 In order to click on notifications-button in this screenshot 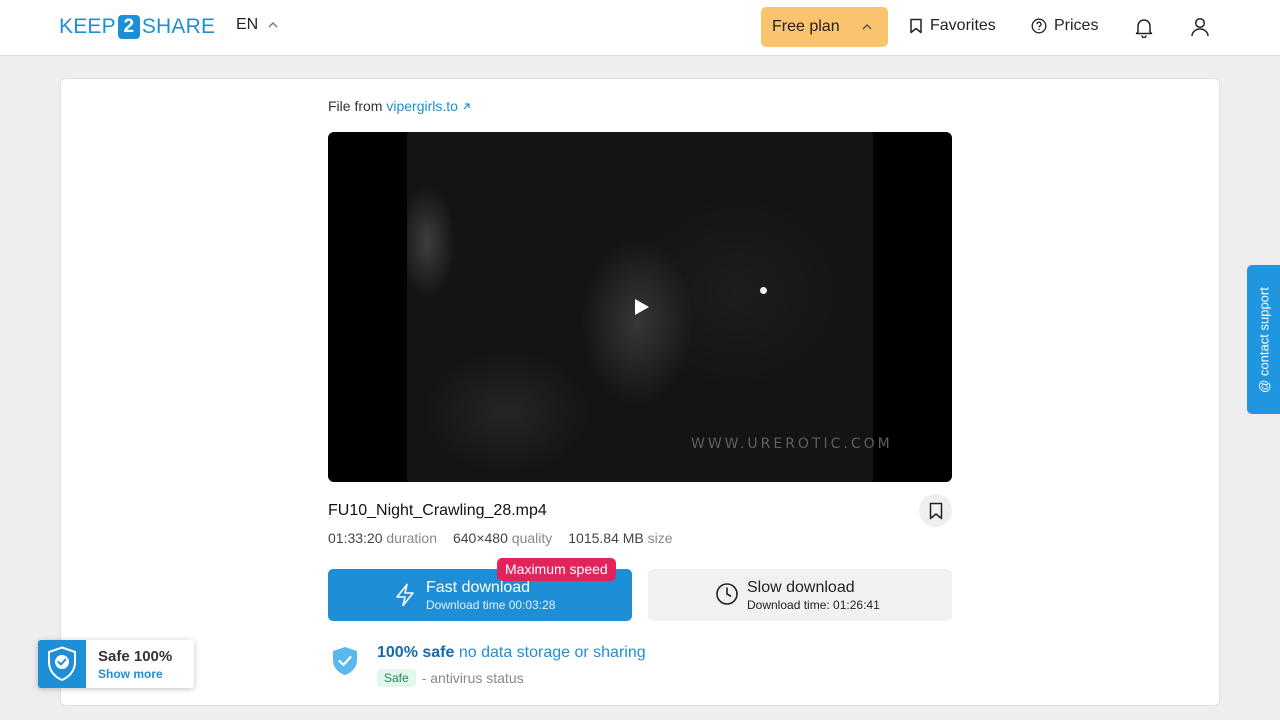, I will do `click(1144, 27)`.